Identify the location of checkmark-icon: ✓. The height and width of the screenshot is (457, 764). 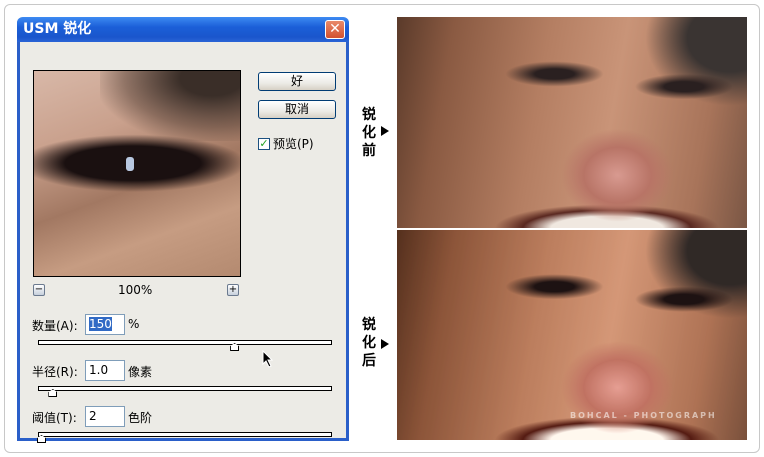
(264, 143).